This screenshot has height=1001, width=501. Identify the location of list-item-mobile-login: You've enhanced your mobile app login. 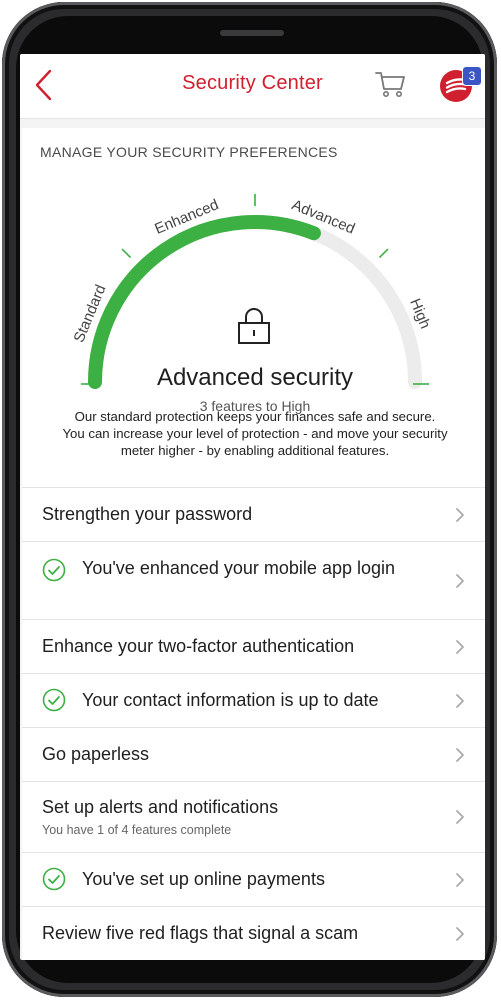
(253, 581).